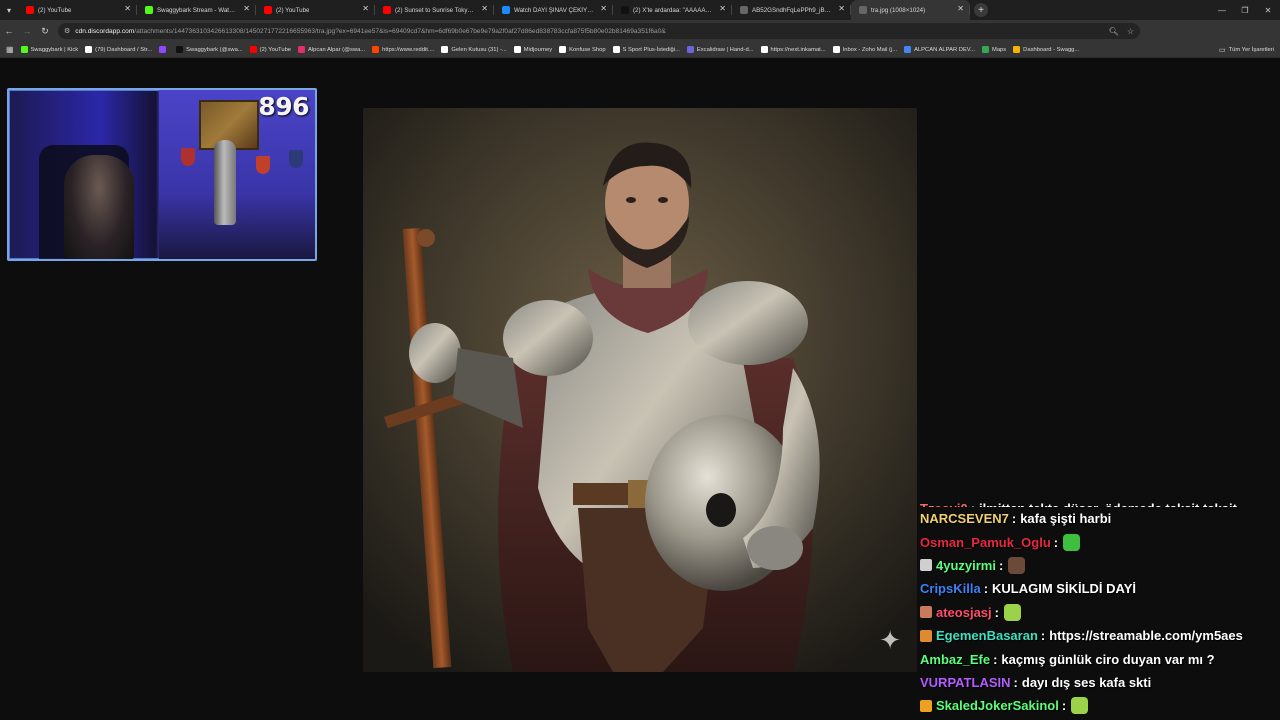 This screenshot has height=720, width=1280. I want to click on back-arrow-icon: ←, so click(9, 31).